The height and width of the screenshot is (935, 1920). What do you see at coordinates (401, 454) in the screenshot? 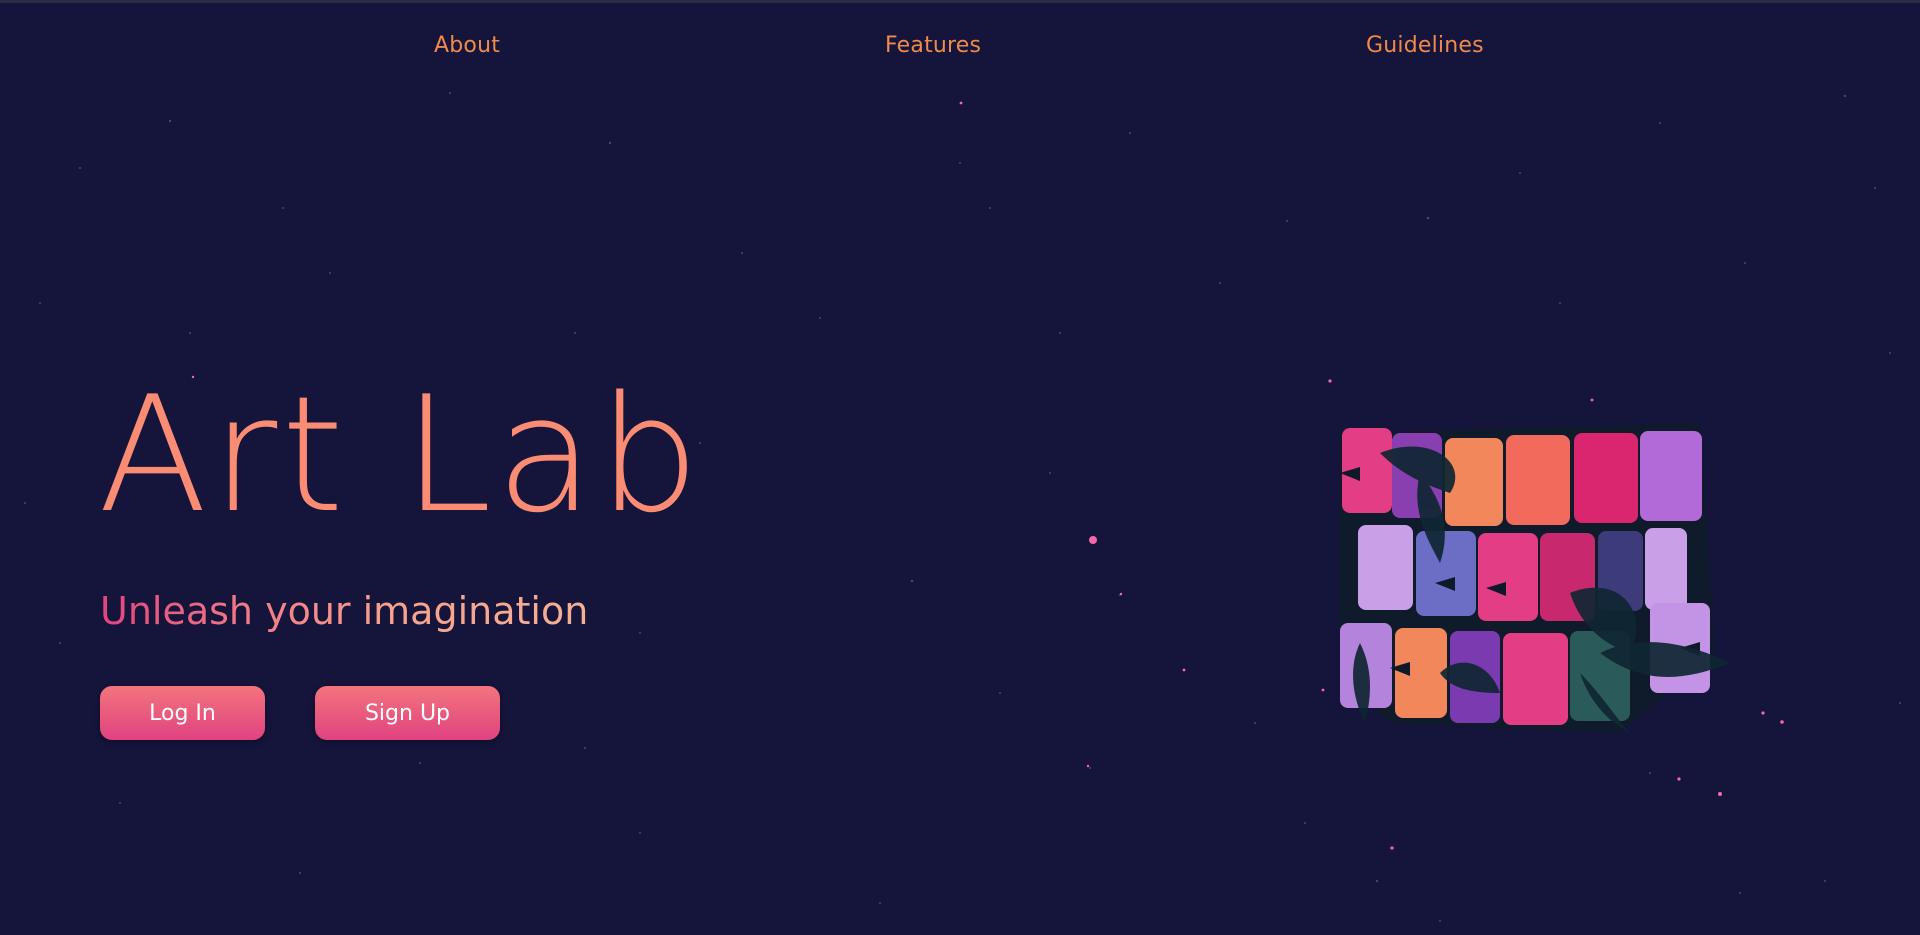
I see `hero-title: Art Lab` at bounding box center [401, 454].